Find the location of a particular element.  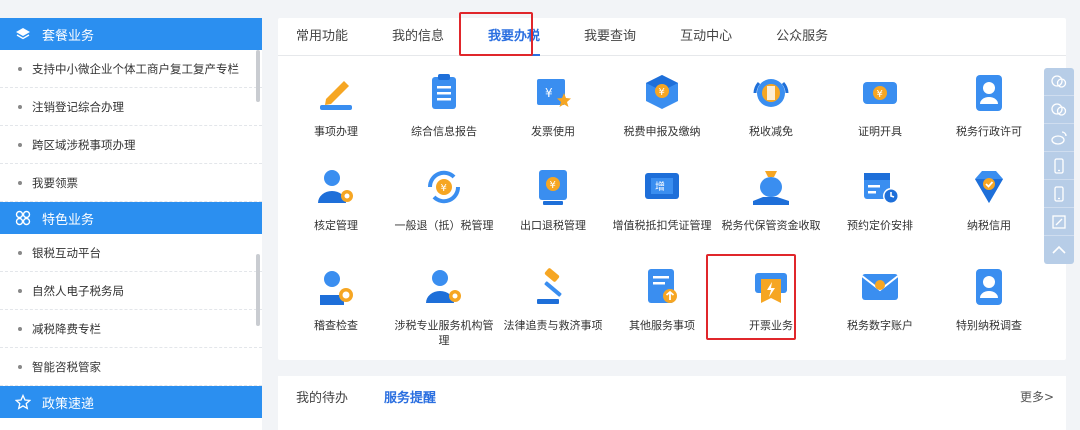

person-gear-icon is located at coordinates (336, 187).